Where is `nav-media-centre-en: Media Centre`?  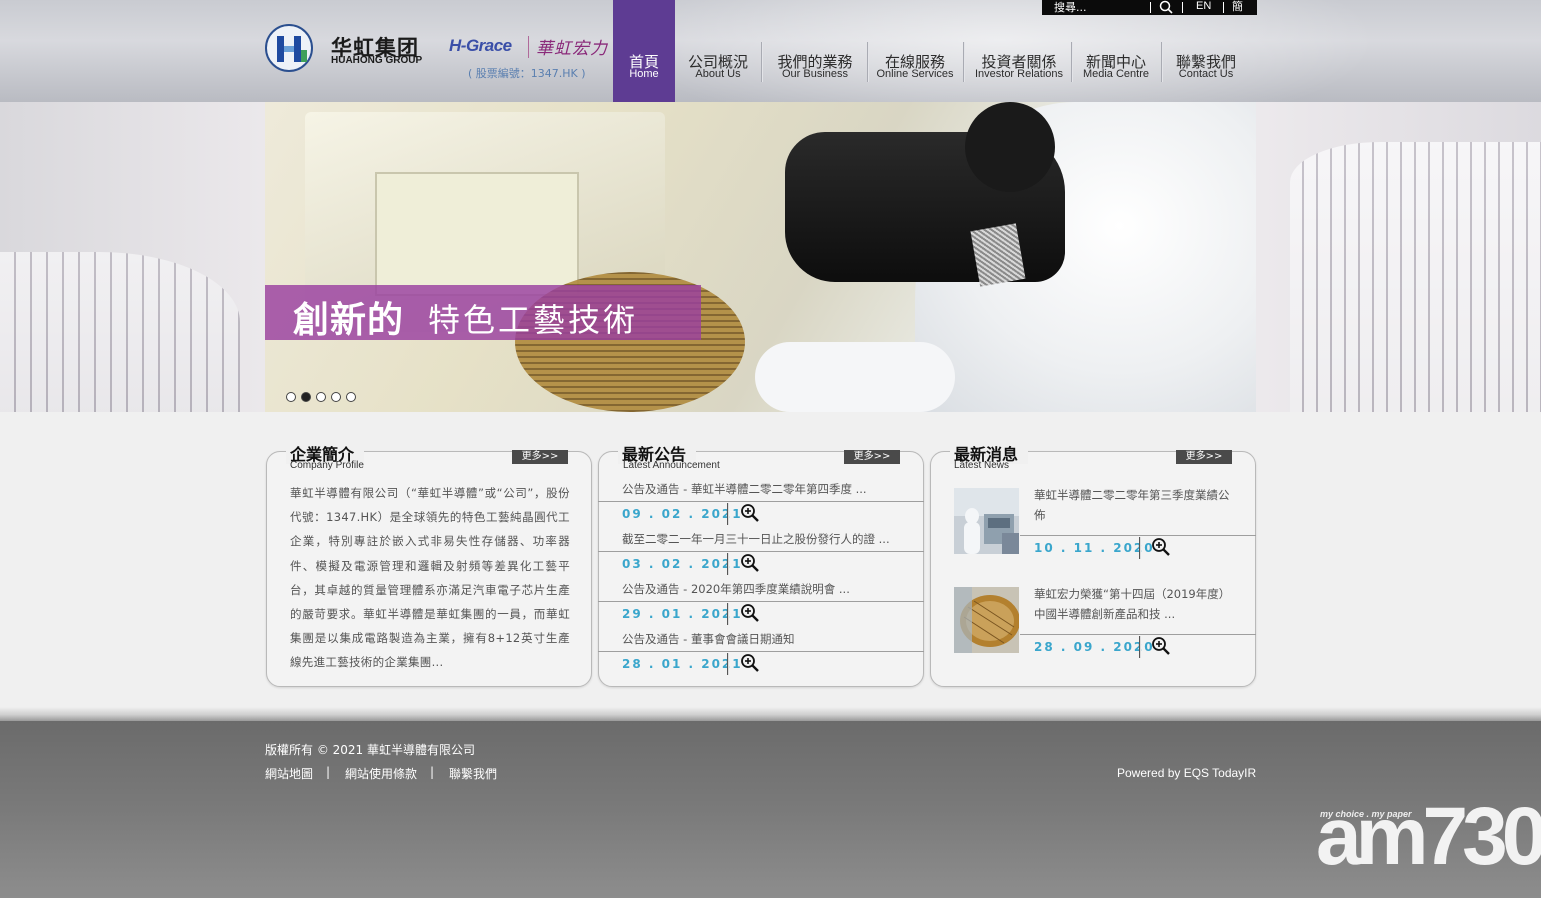
nav-media-centre-en: Media Centre is located at coordinates (1116, 74).